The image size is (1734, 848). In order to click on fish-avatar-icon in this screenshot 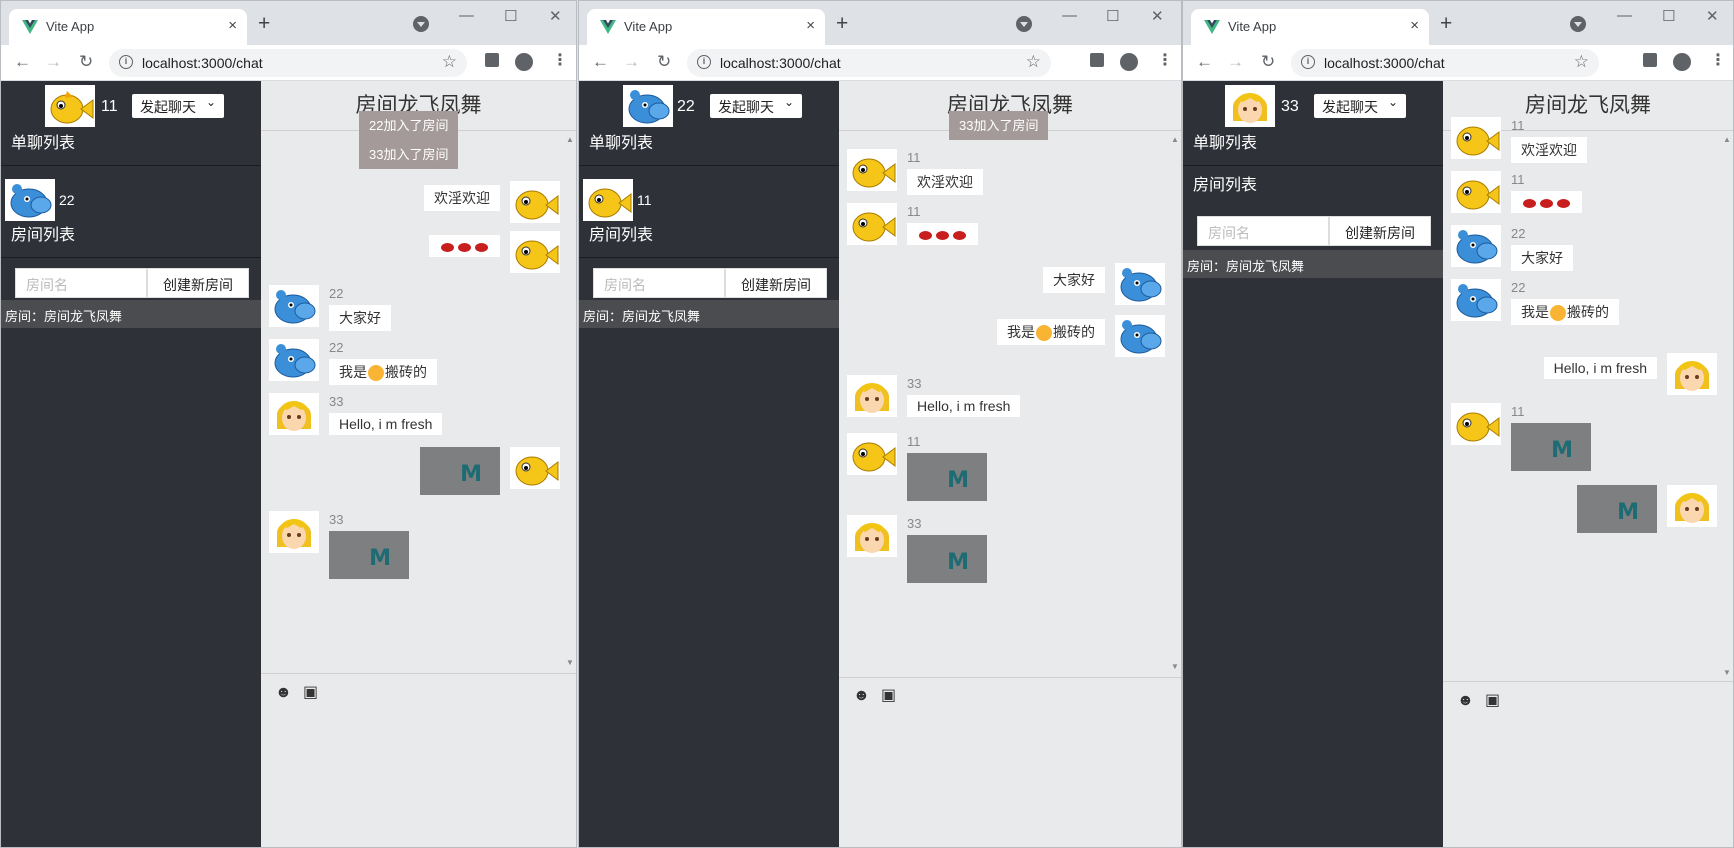, I will do `click(70, 106)`.